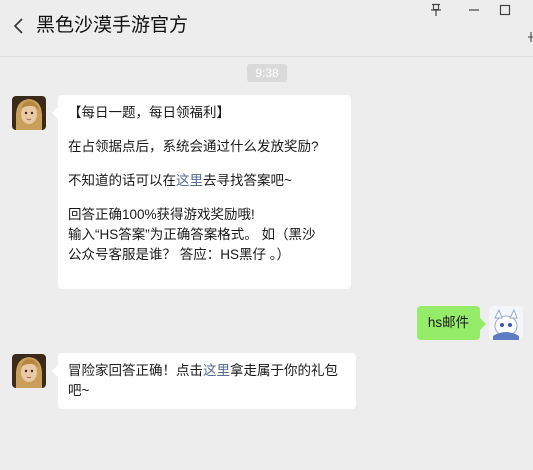 The width and height of the screenshot is (533, 470). I want to click on message-line: 冒险家回答正确！点击这里拿走属于你的礼包, so click(207, 371).